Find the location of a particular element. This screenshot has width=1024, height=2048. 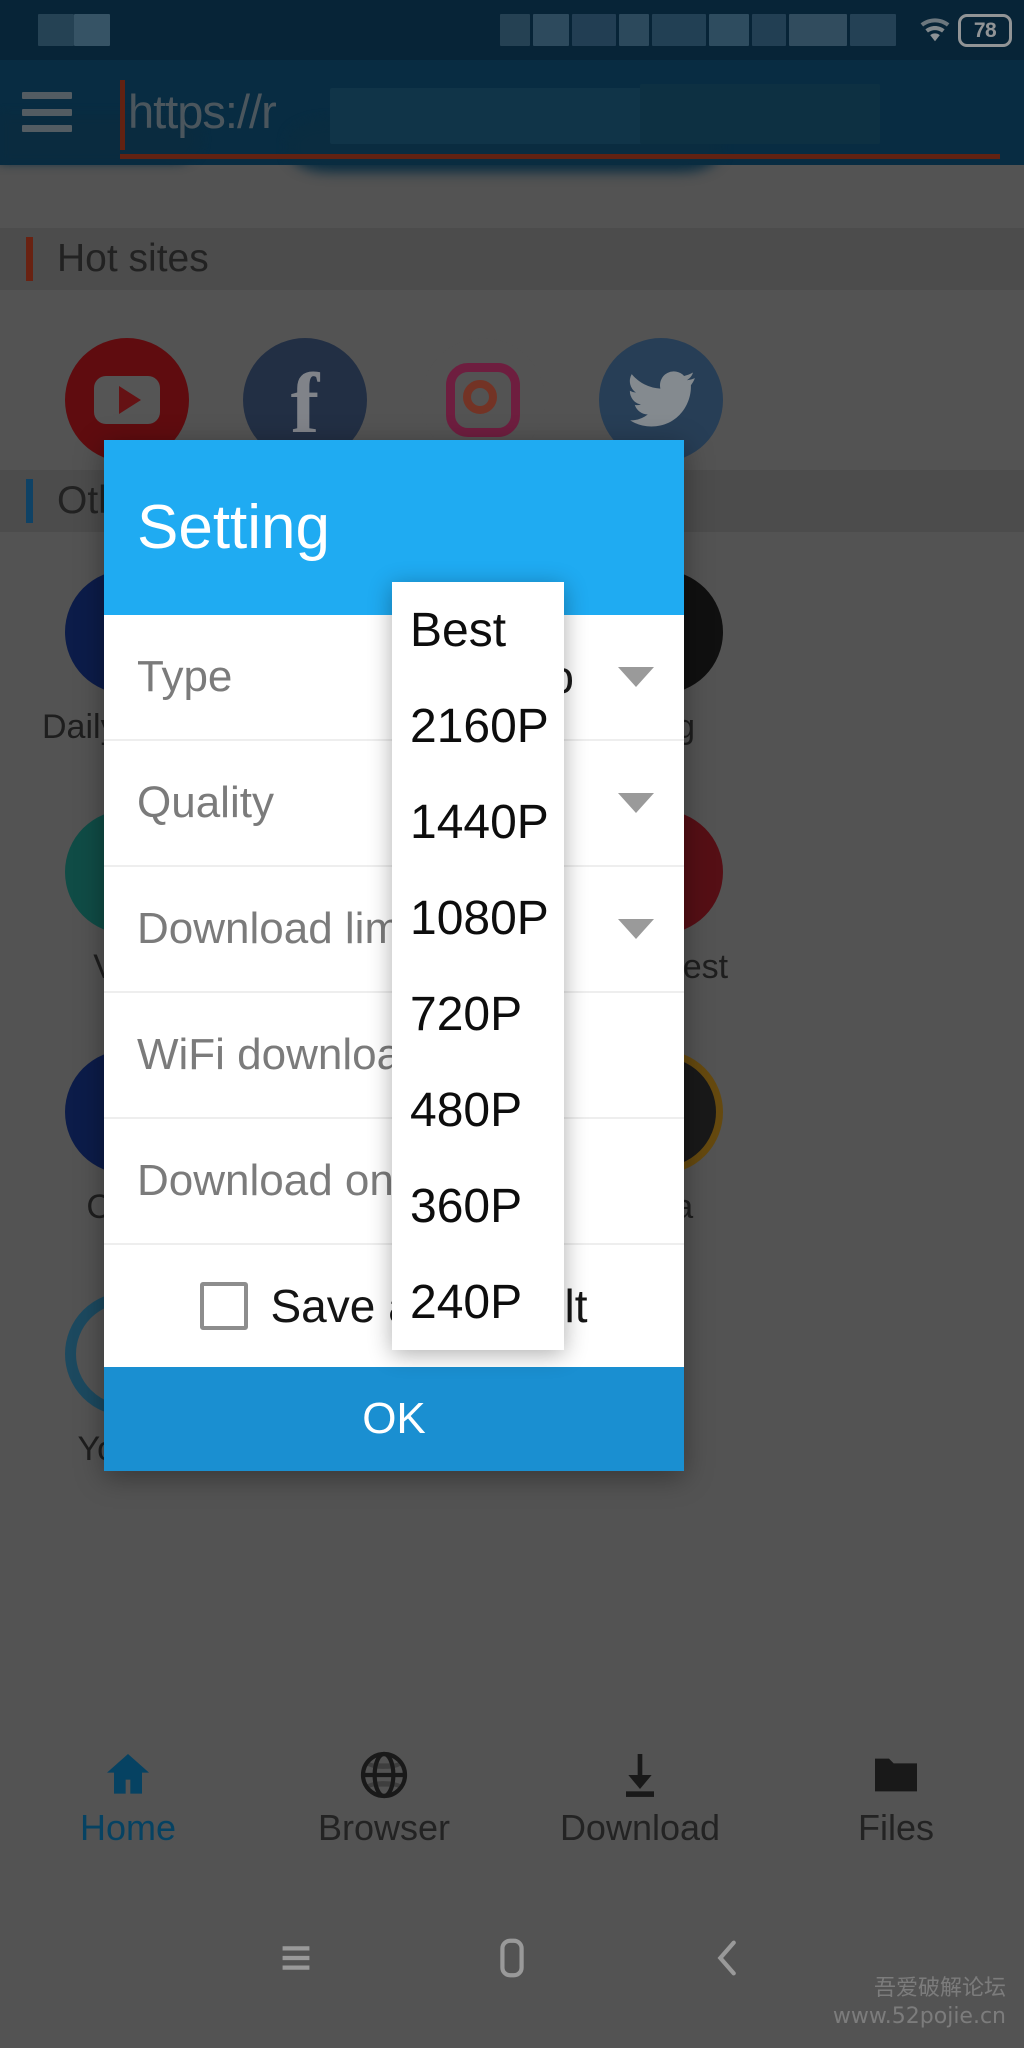

save-as-default-checkbox is located at coordinates (224, 1306).